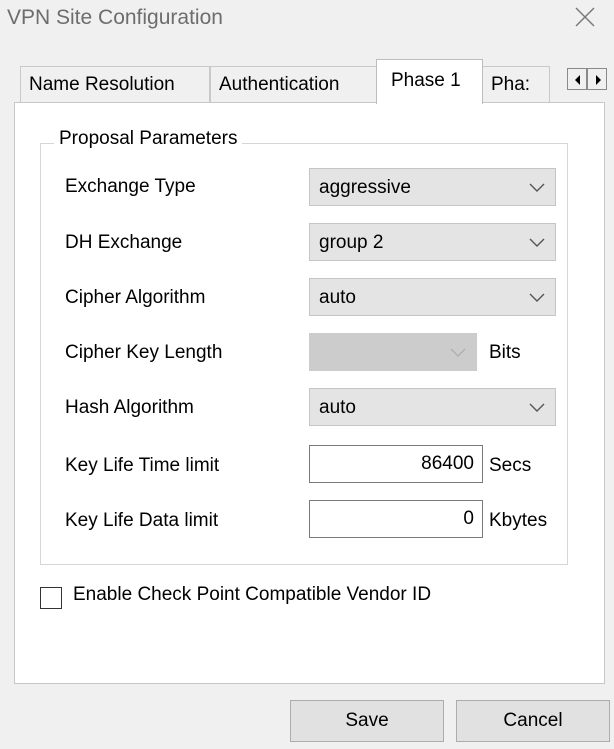 Image resolution: width=614 pixels, height=749 pixels. I want to click on close-icon, so click(585, 17).